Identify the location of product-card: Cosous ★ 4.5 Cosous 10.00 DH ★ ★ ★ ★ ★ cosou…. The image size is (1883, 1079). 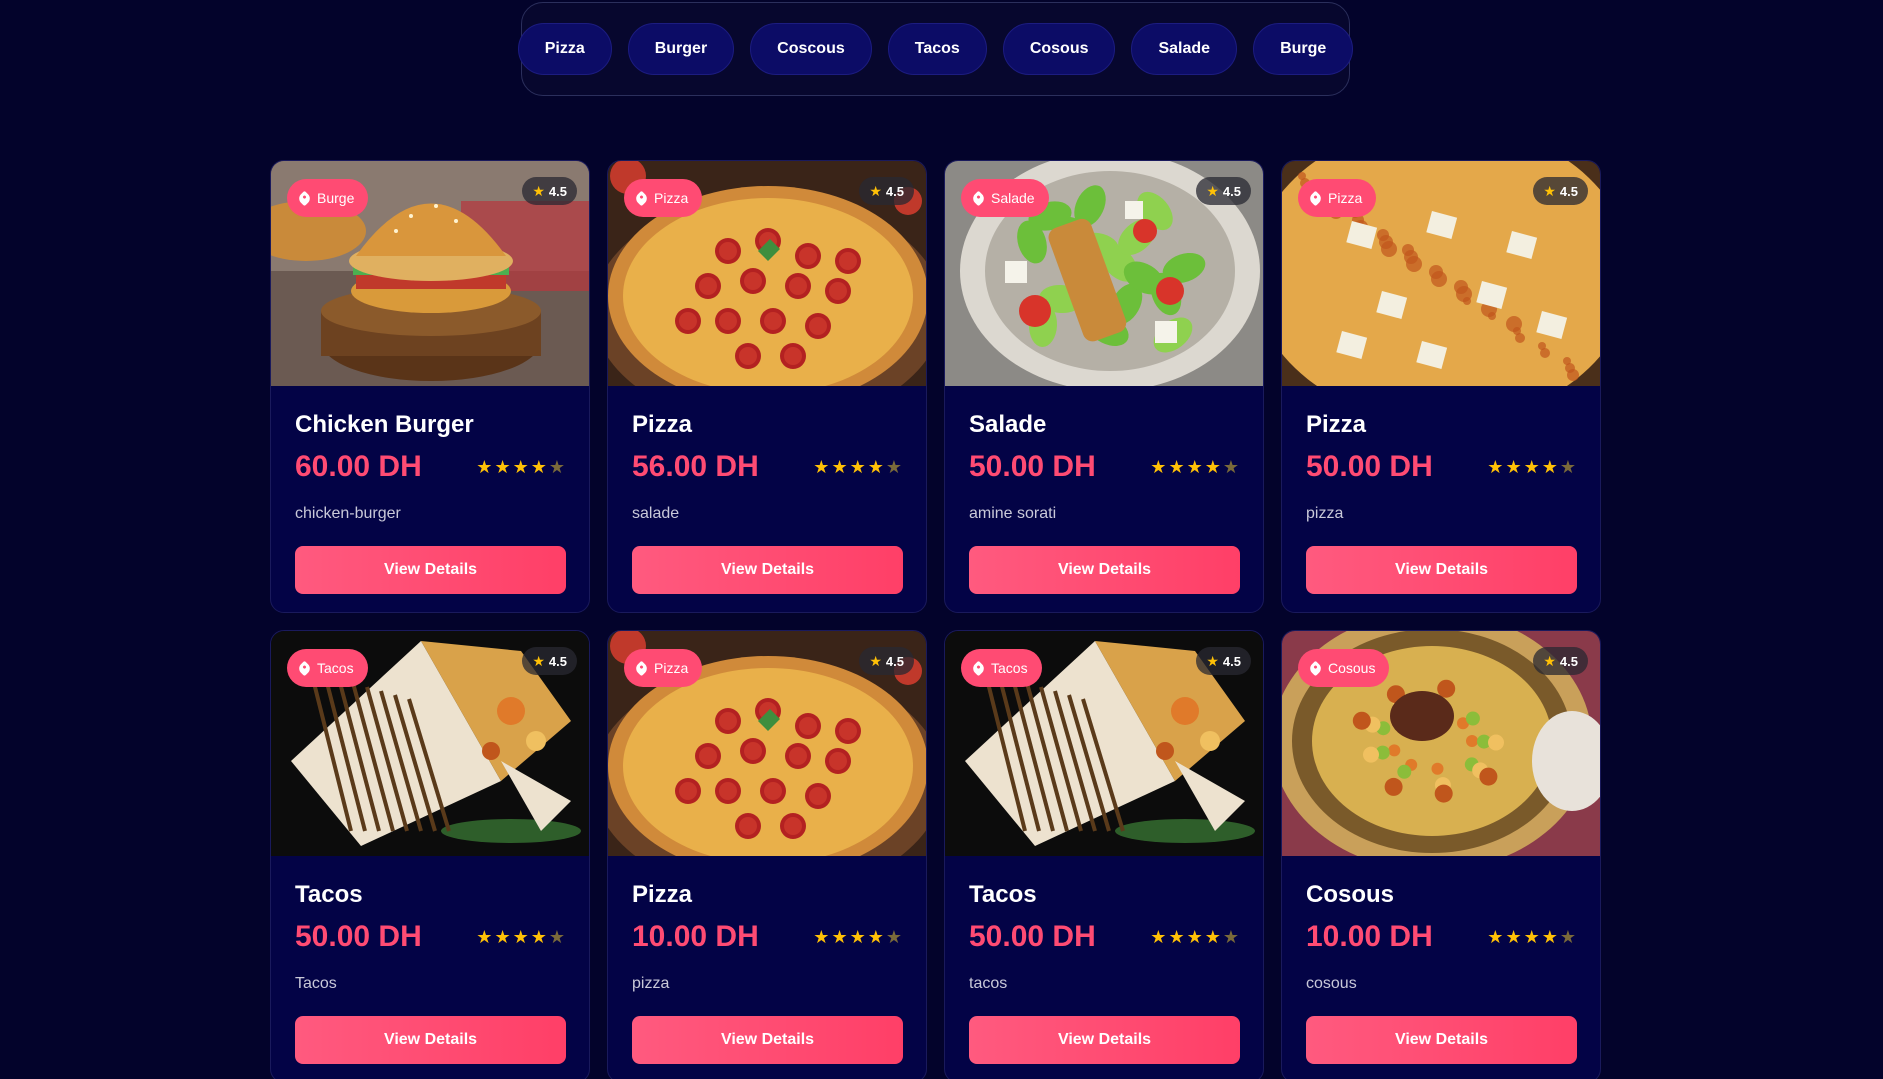
(1441, 854).